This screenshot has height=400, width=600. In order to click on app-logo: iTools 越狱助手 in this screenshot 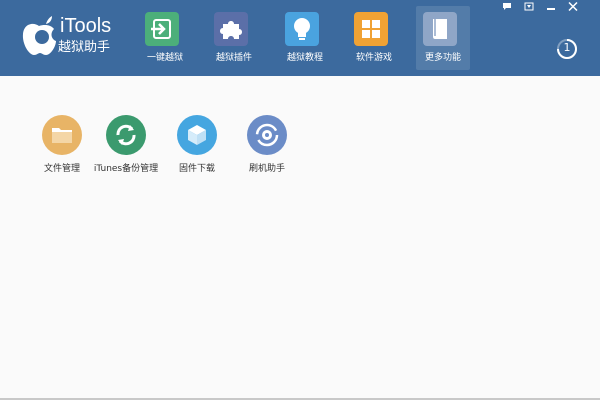, I will do `click(75, 38)`.